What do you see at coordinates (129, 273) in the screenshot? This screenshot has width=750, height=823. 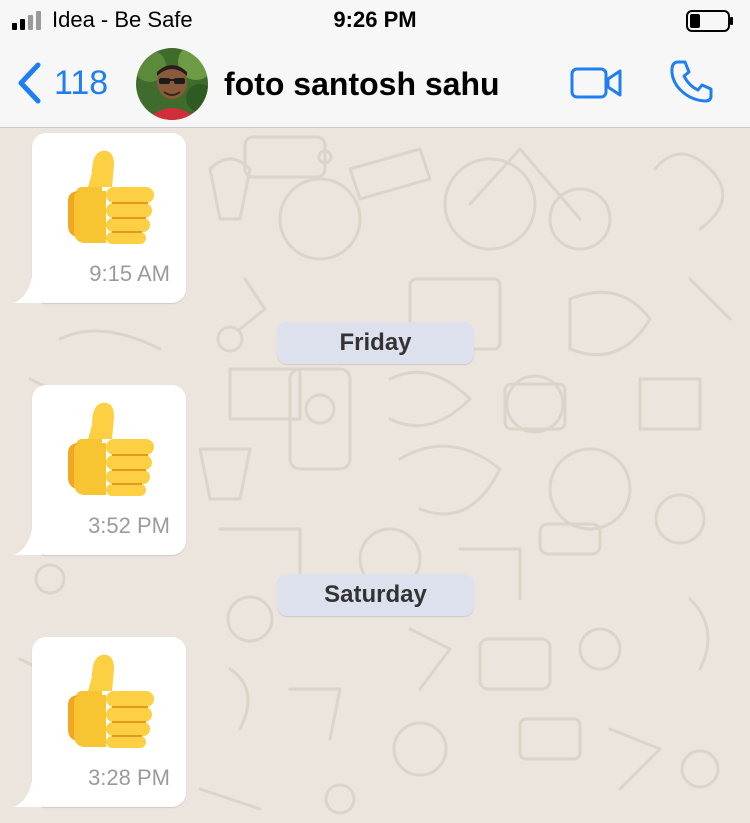 I see `message-timestamp: 9:15 AM` at bounding box center [129, 273].